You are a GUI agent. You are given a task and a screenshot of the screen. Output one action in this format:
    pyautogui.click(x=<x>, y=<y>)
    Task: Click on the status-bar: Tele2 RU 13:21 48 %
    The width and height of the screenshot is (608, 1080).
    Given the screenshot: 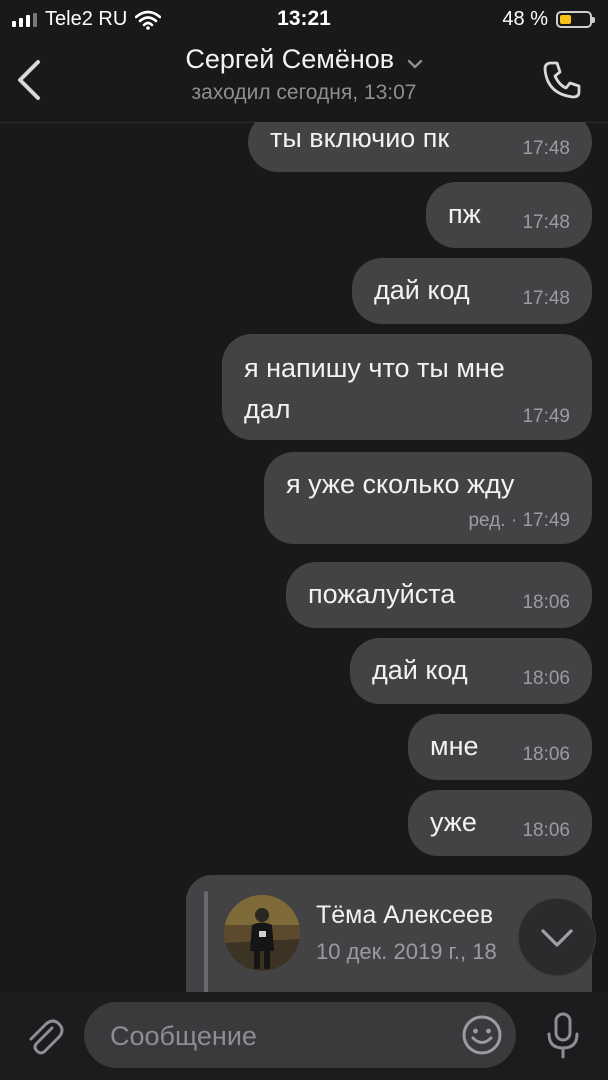 What is the action you would take?
    pyautogui.click(x=304, y=20)
    